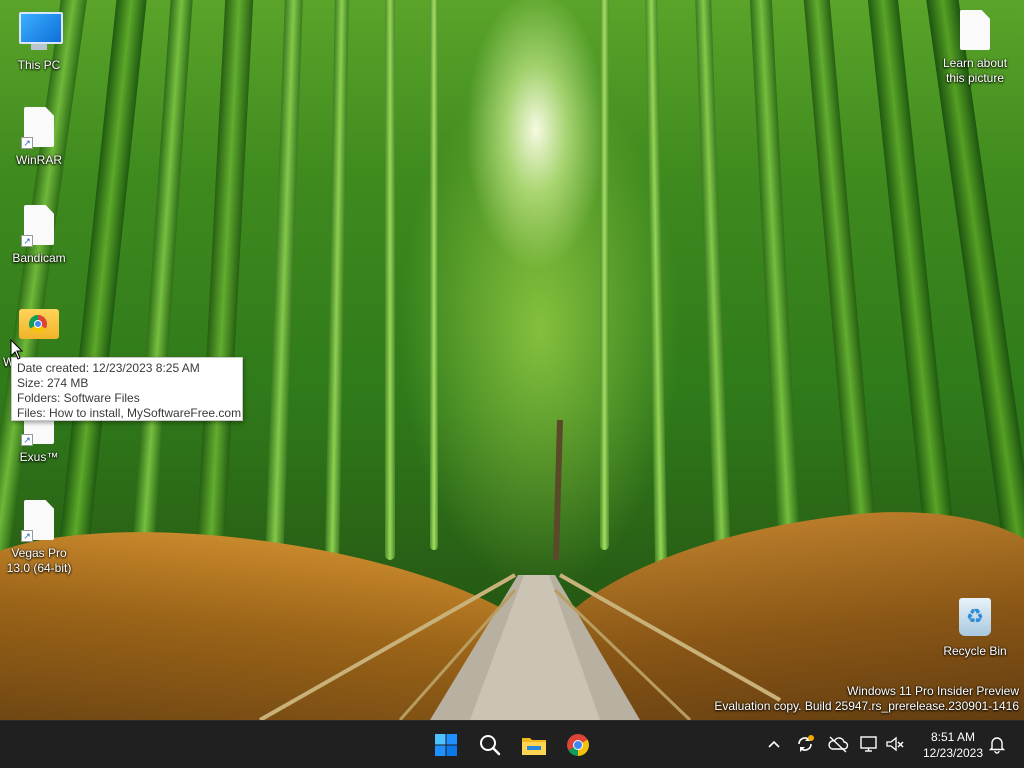 This screenshot has width=1024, height=768. I want to click on network-tray-button, so click(869, 744).